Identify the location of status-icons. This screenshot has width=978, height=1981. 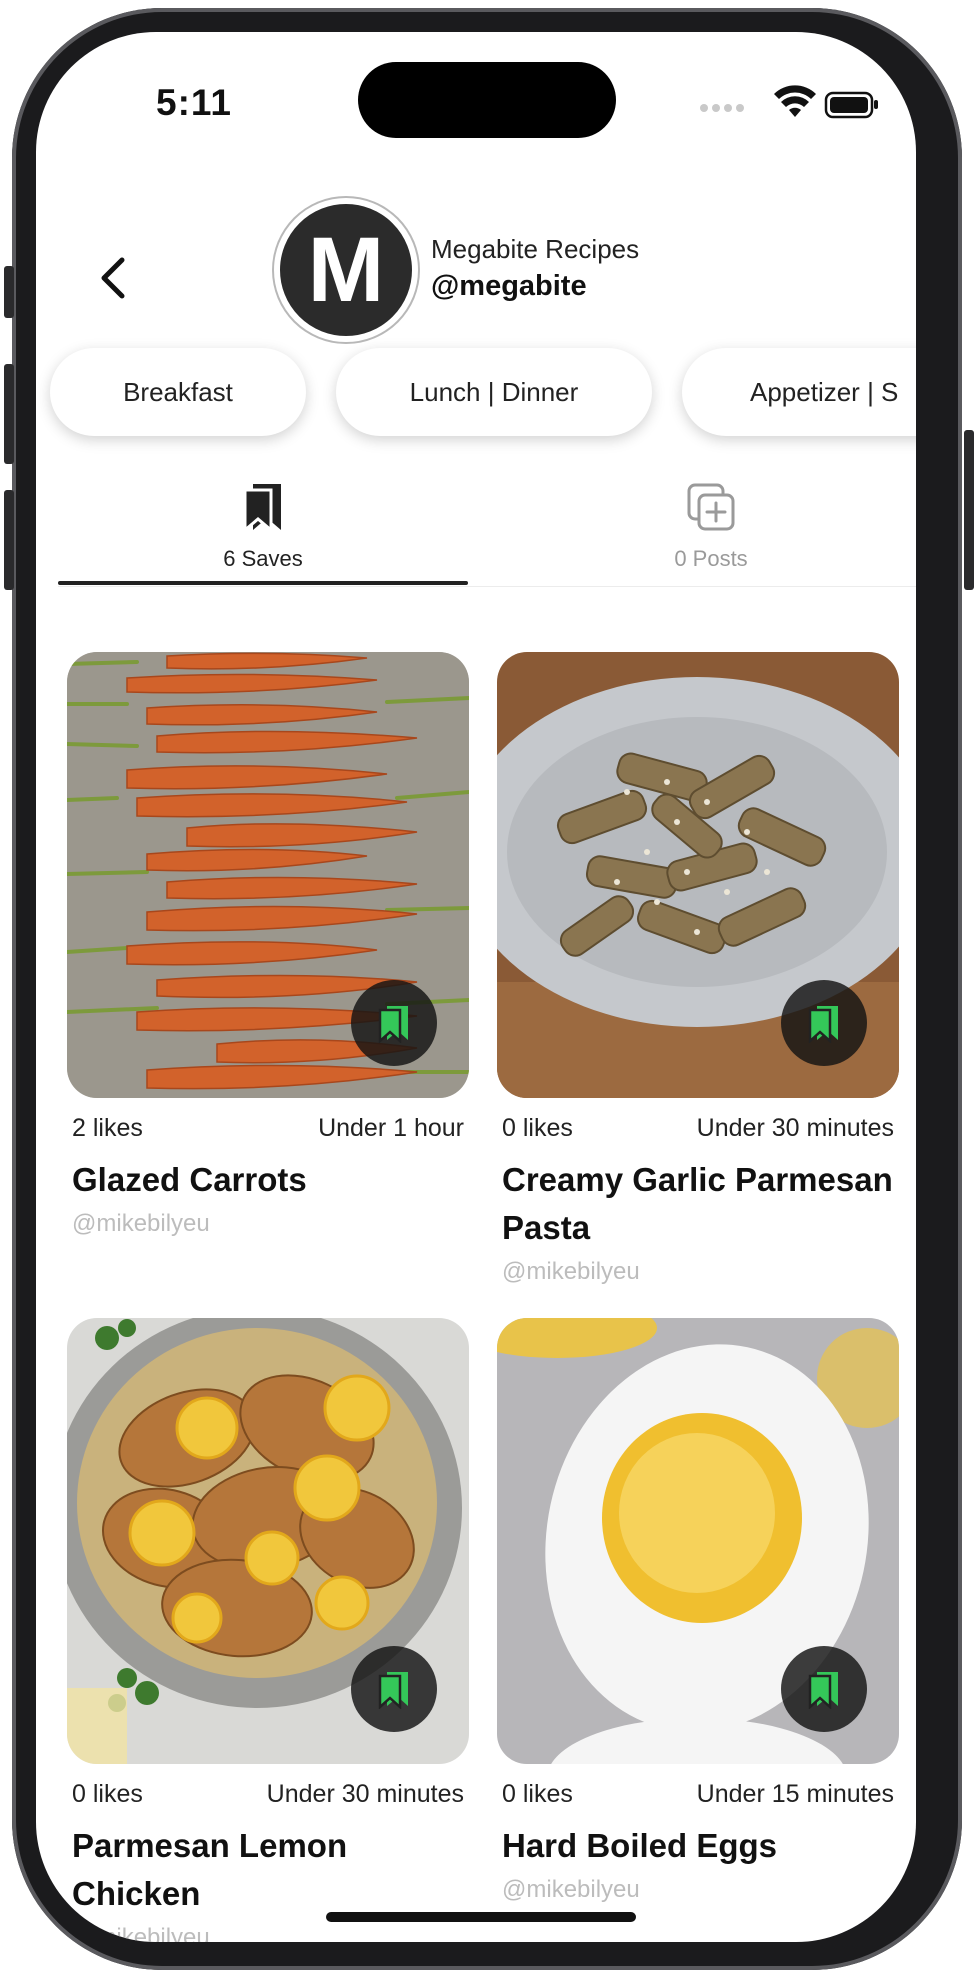
(776, 104).